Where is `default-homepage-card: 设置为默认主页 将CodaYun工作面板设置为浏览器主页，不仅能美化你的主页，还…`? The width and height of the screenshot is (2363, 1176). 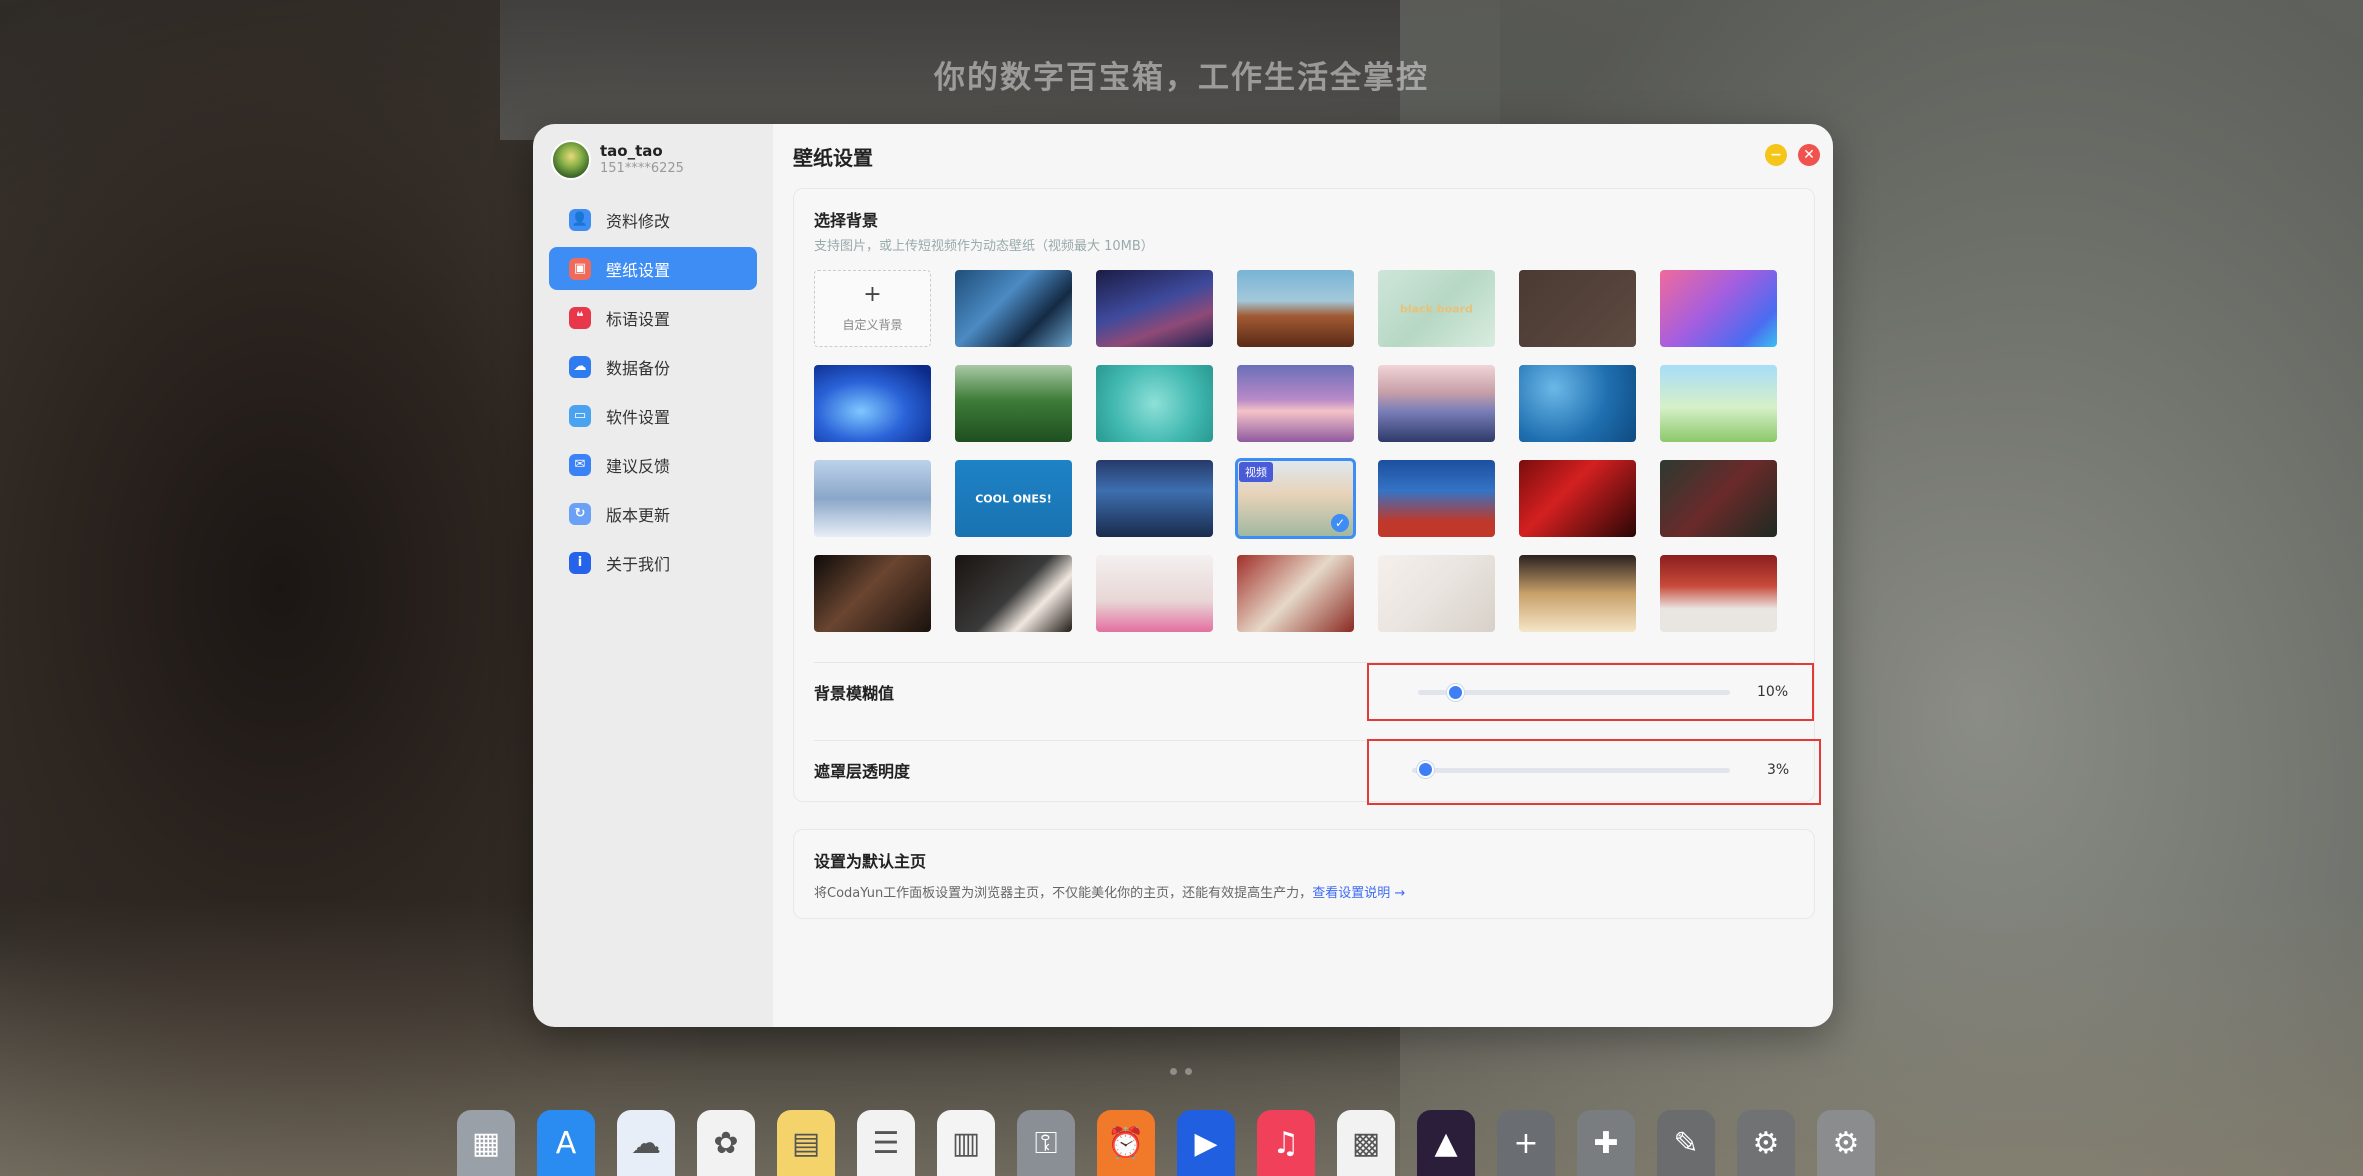
default-homepage-card: 设置为默认主页 将CodaYun工作面板设置为浏览器主页，不仅能美化你的主页，还… is located at coordinates (1304, 874).